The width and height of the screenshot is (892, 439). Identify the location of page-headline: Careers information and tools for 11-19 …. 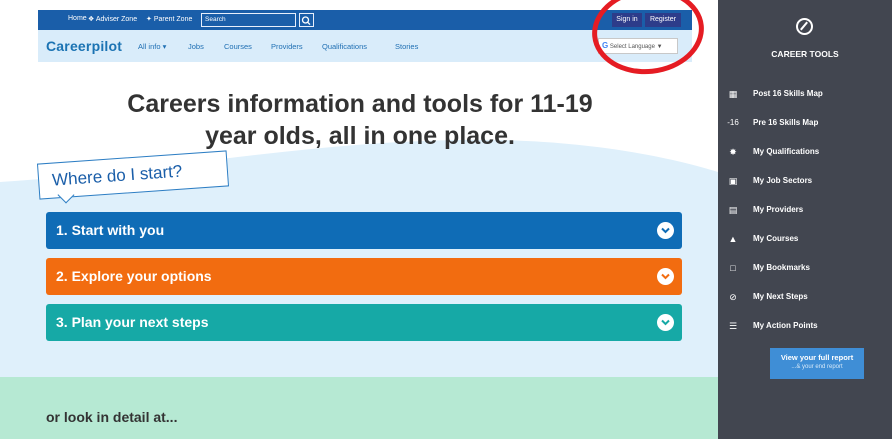
(360, 120).